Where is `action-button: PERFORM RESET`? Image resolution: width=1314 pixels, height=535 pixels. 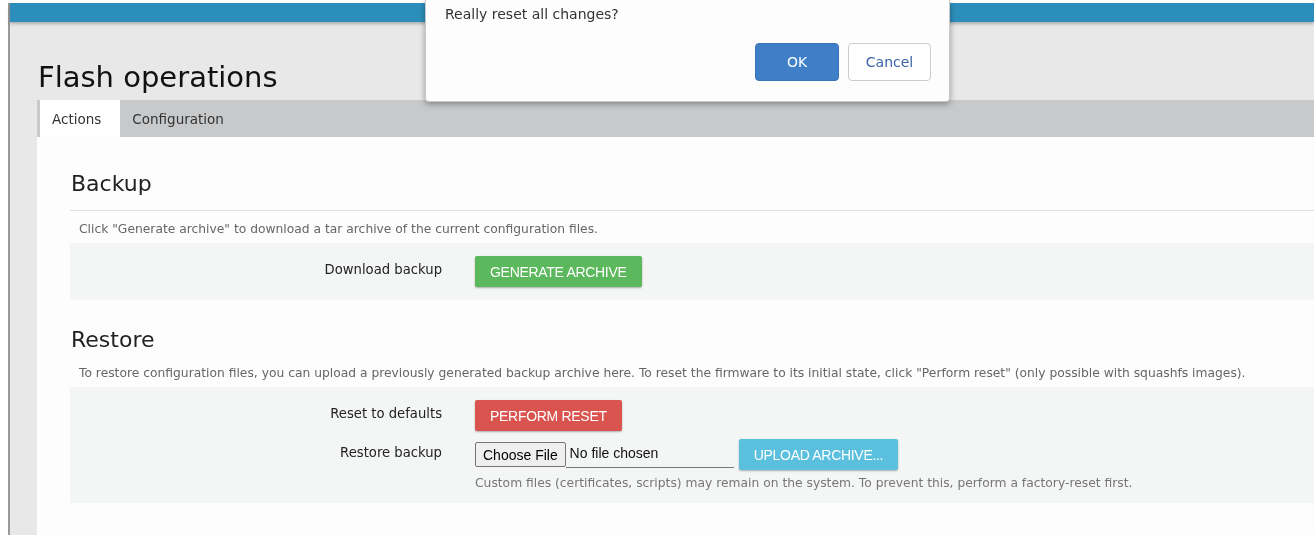
action-button: PERFORM RESET is located at coordinates (548, 415).